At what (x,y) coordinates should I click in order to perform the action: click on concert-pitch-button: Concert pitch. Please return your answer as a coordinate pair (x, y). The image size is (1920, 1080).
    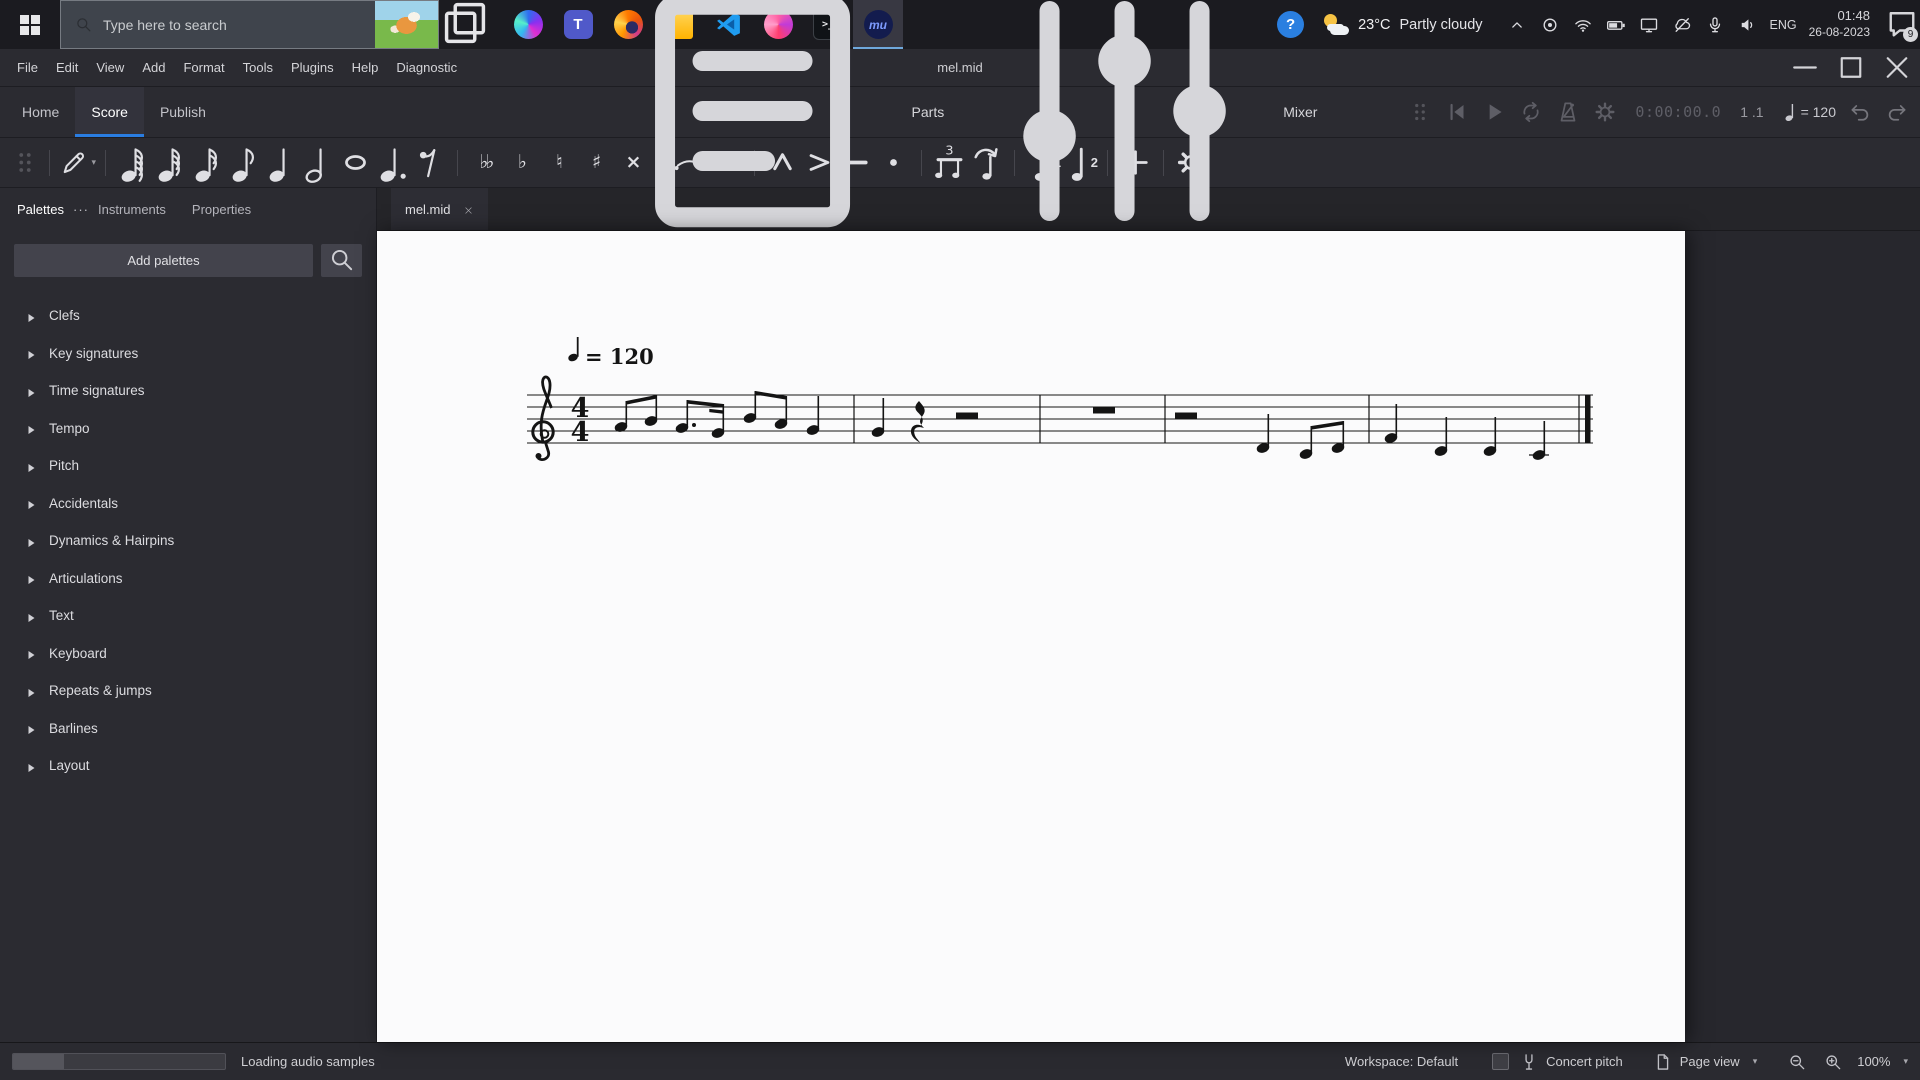
    Looking at the image, I should click on (1571, 1062).